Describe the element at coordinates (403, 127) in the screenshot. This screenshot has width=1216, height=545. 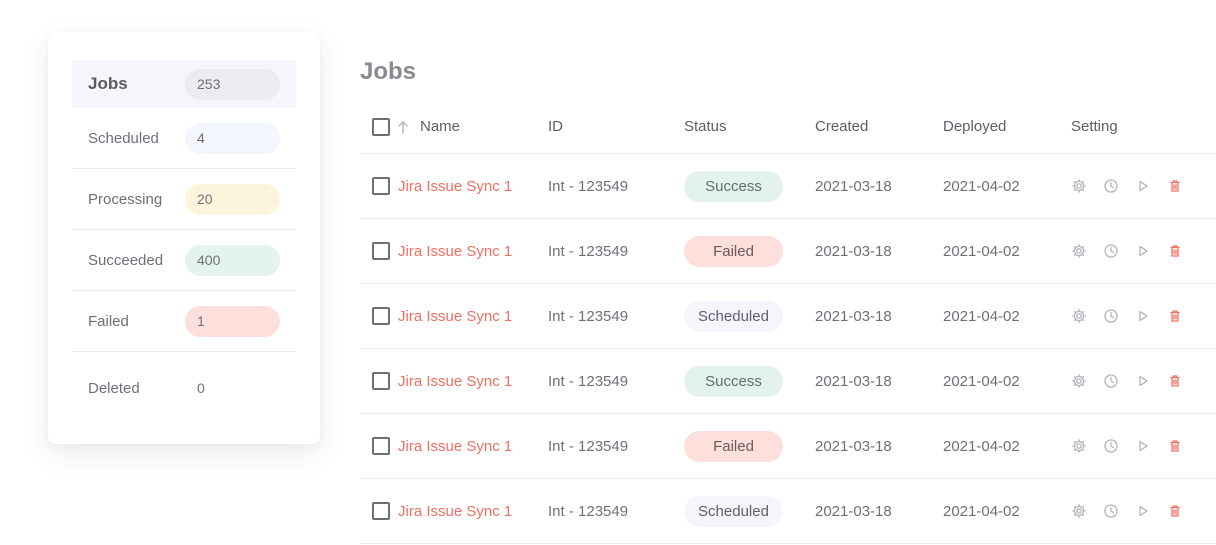
I see `sort-arrow-up-icon` at that location.